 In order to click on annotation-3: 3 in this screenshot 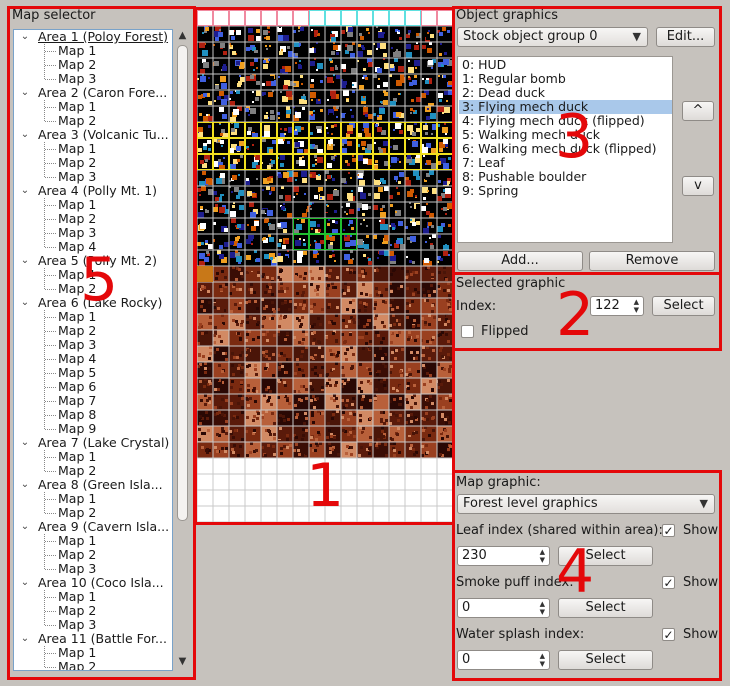, I will do `click(574, 137)`.